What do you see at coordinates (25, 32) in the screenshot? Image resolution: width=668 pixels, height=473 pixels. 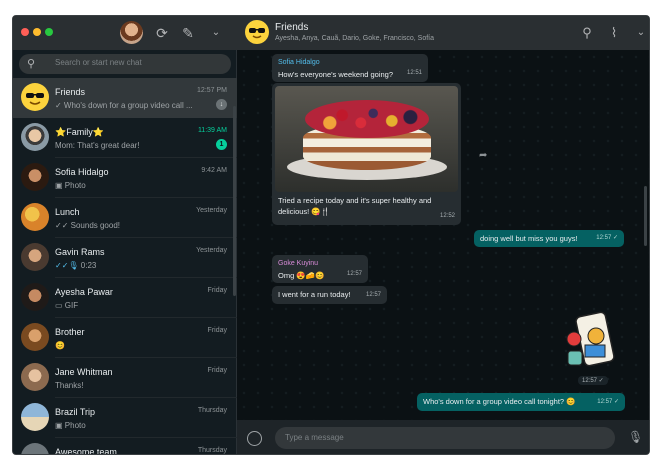 I see `close-window-button` at bounding box center [25, 32].